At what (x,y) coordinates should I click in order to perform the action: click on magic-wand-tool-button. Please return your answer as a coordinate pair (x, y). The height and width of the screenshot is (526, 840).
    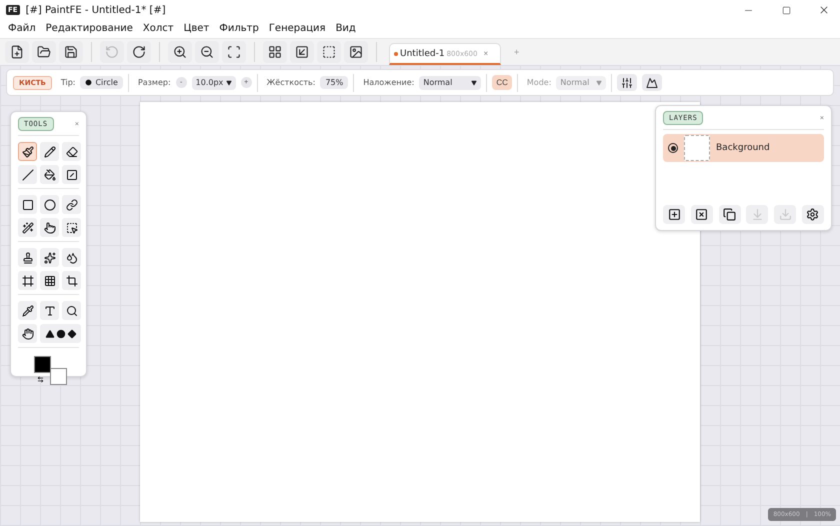
    Looking at the image, I should click on (27, 227).